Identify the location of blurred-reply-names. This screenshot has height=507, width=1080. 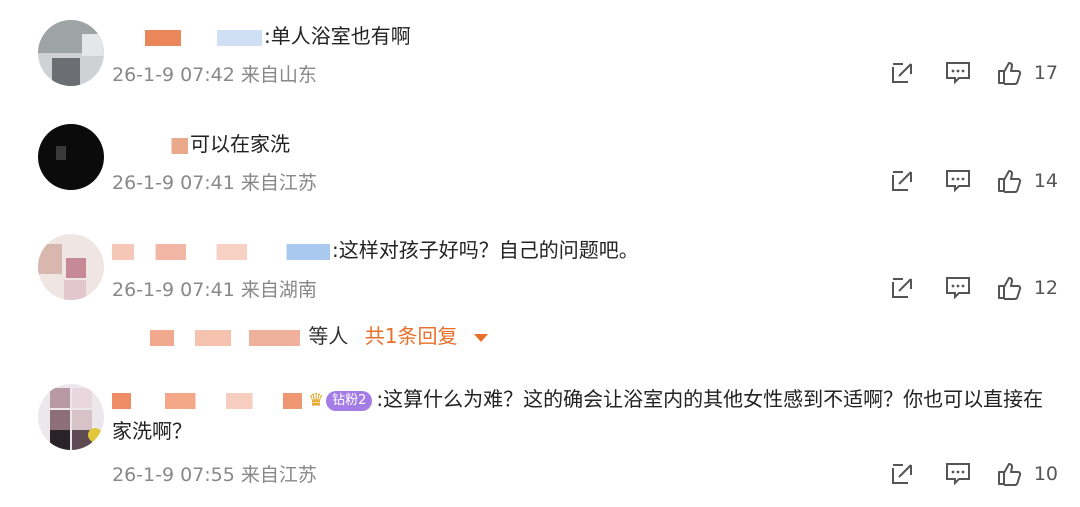
(225, 337).